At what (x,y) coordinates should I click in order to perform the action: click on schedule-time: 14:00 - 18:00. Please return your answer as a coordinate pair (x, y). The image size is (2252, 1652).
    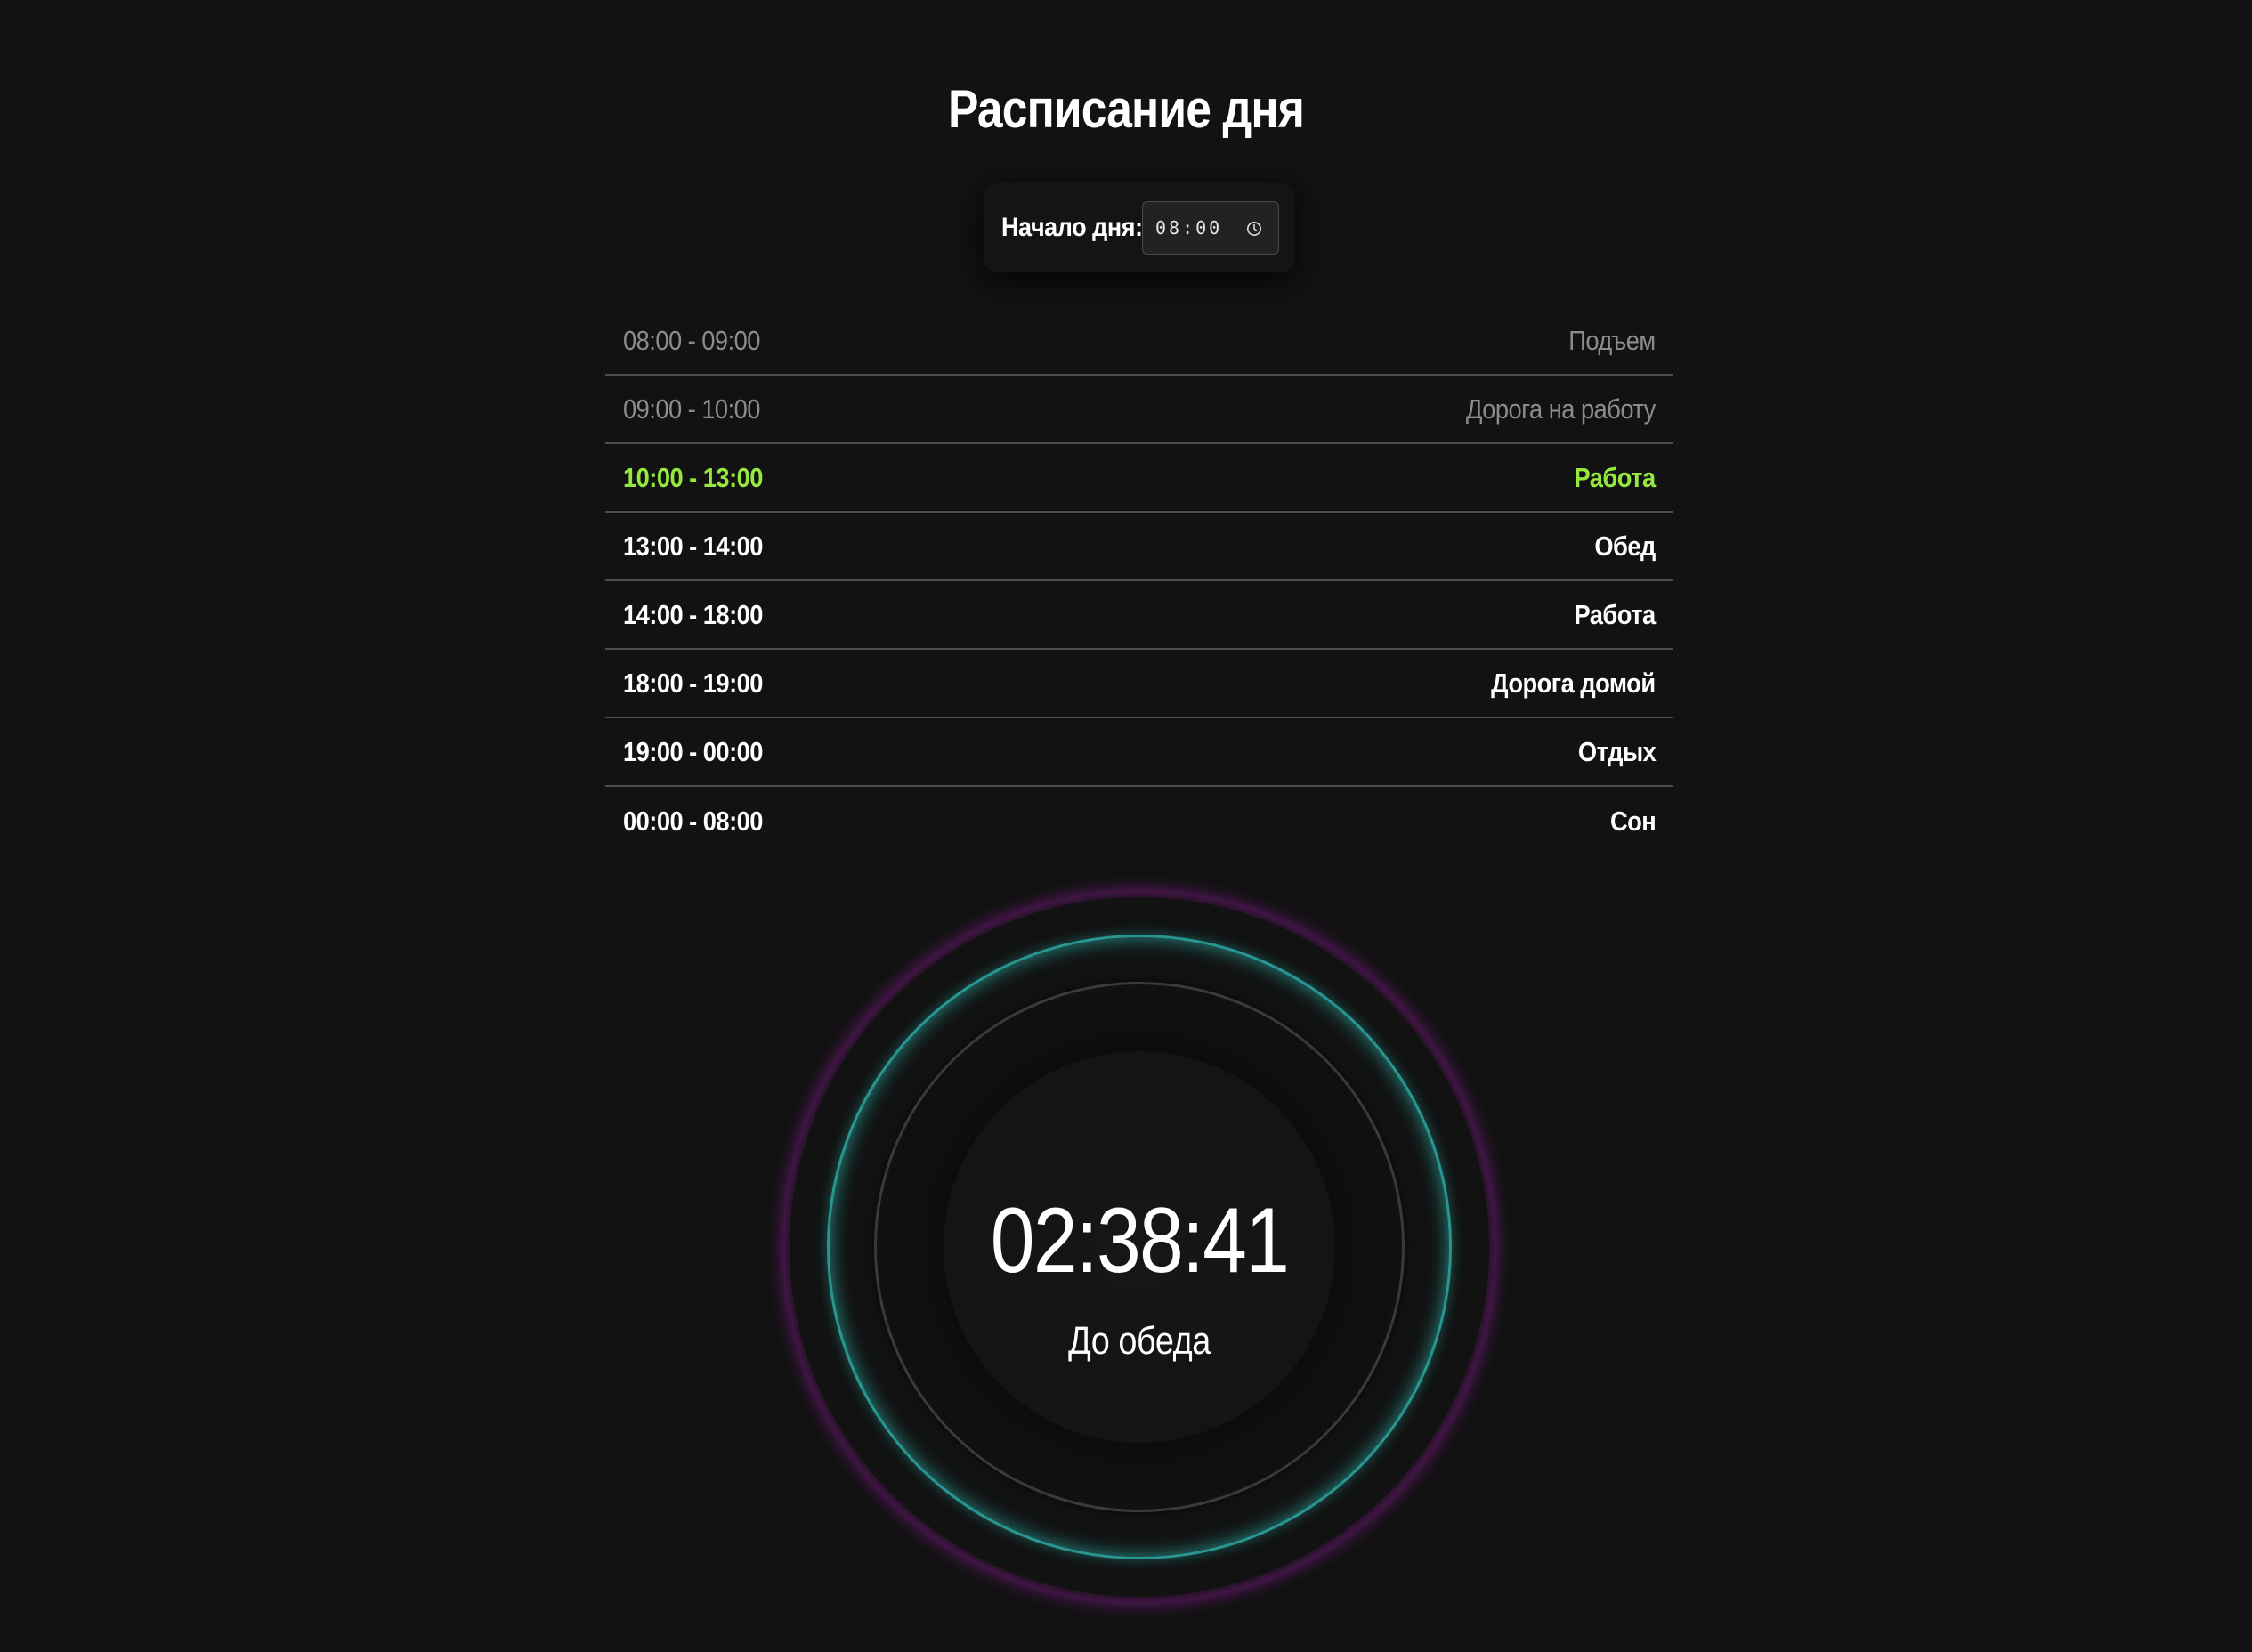
    Looking at the image, I should click on (693, 614).